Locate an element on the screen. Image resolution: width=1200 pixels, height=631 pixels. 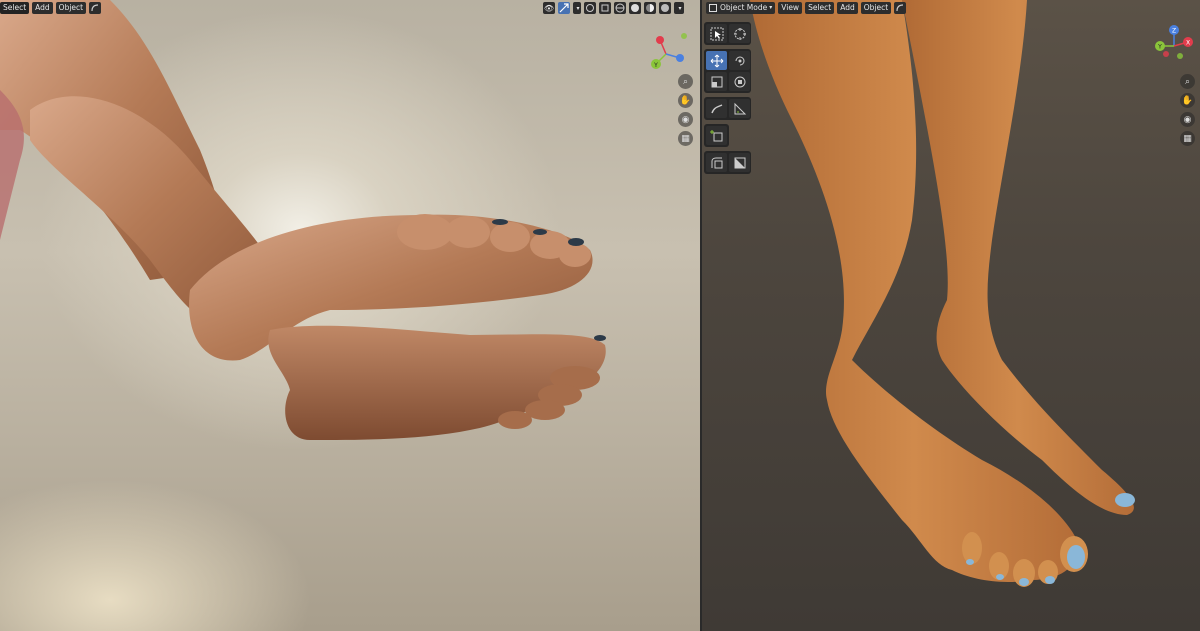
wireframe-shading-icon is located at coordinates (620, 8).